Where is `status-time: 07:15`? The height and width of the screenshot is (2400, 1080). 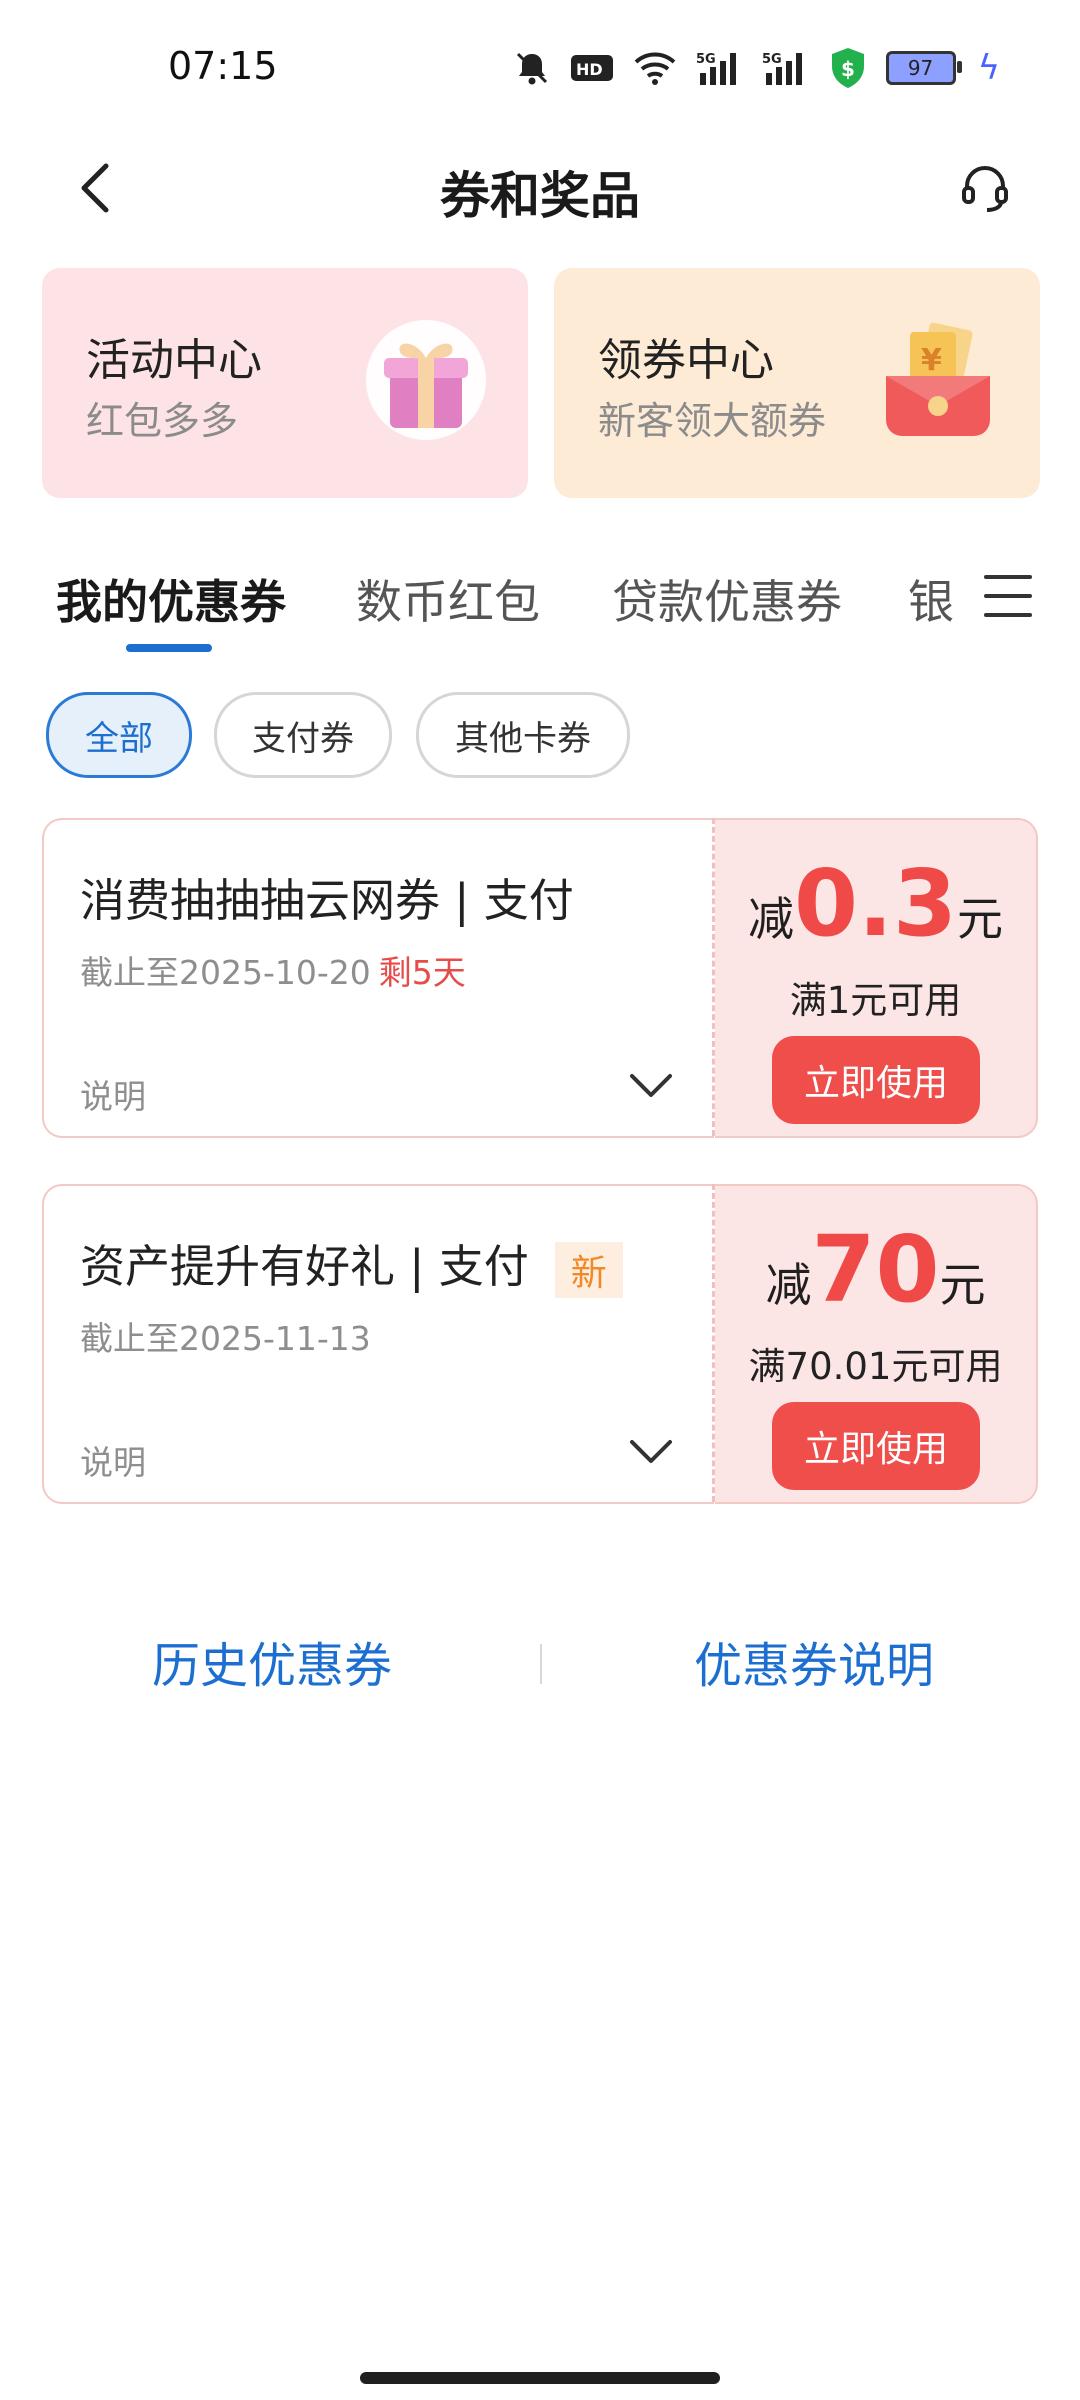
status-time: 07:15 is located at coordinates (223, 66).